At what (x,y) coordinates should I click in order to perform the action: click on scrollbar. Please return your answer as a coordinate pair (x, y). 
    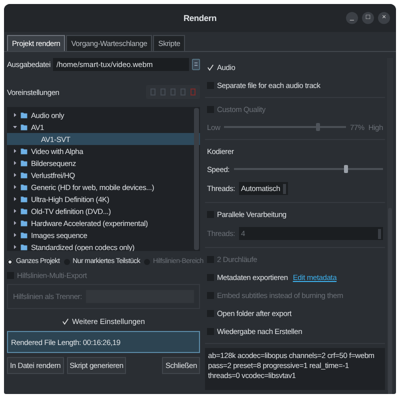
    Looking at the image, I should click on (196, 179).